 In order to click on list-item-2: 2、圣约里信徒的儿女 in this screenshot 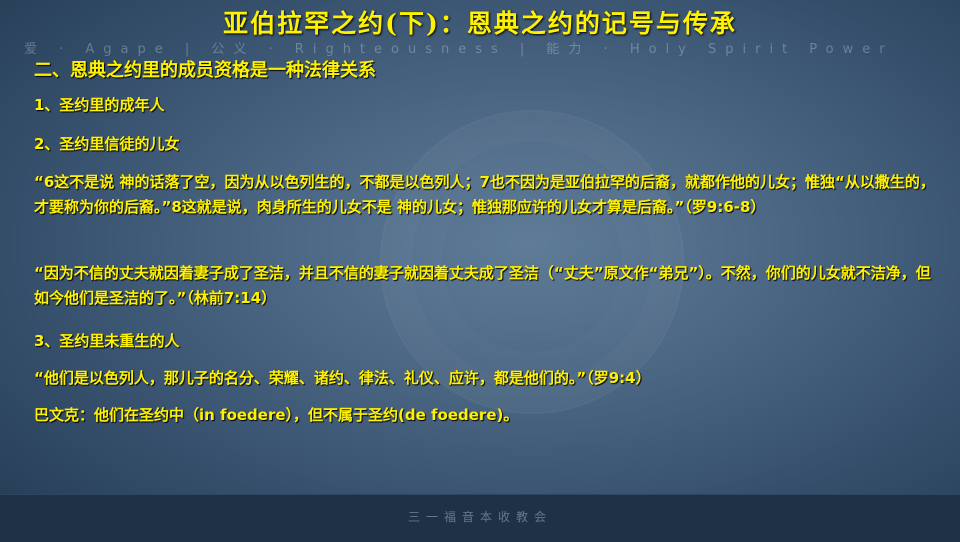, I will do `click(107, 144)`.